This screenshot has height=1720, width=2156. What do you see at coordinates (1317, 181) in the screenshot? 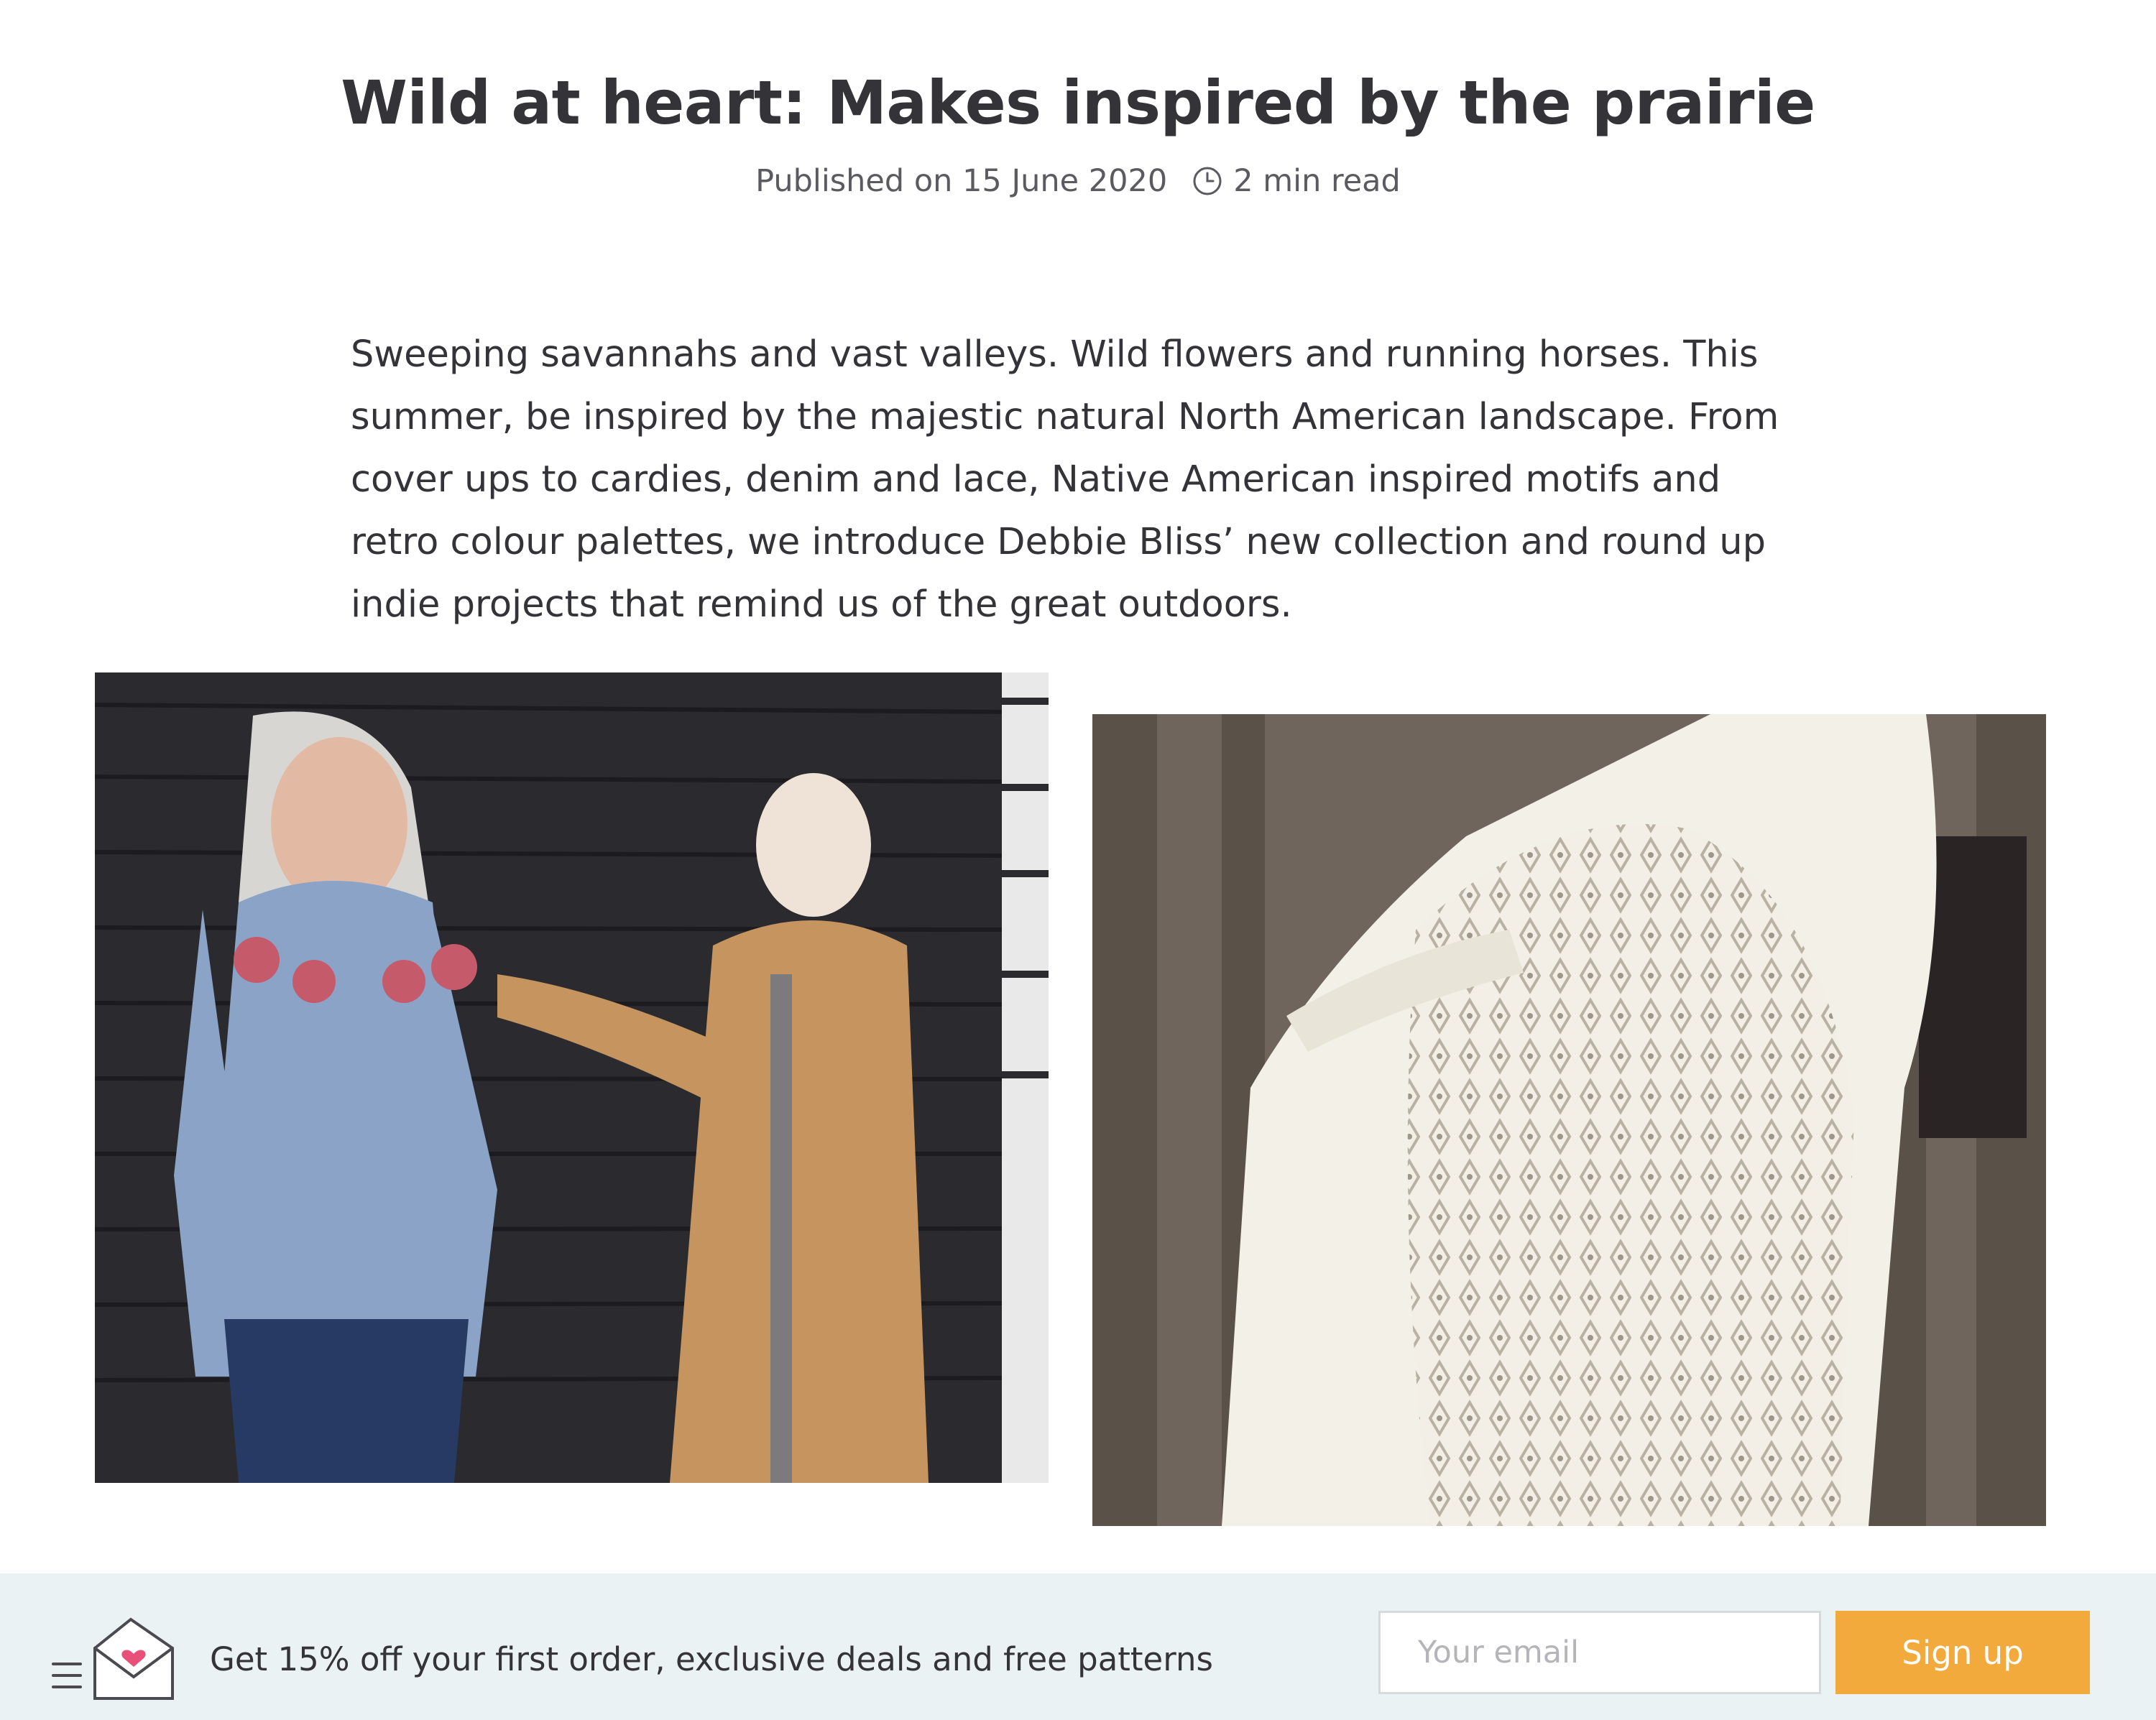
I see `read-time: 2 min read` at bounding box center [1317, 181].